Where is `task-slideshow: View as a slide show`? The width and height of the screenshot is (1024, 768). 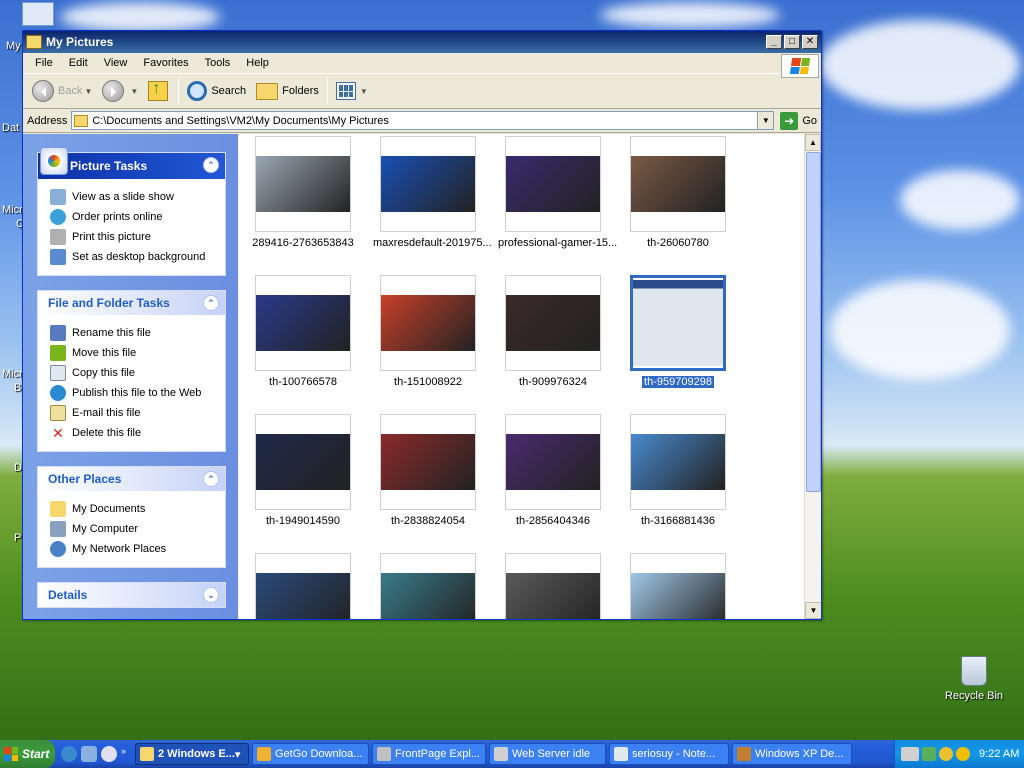 task-slideshow: View as a slide show is located at coordinates (132, 197).